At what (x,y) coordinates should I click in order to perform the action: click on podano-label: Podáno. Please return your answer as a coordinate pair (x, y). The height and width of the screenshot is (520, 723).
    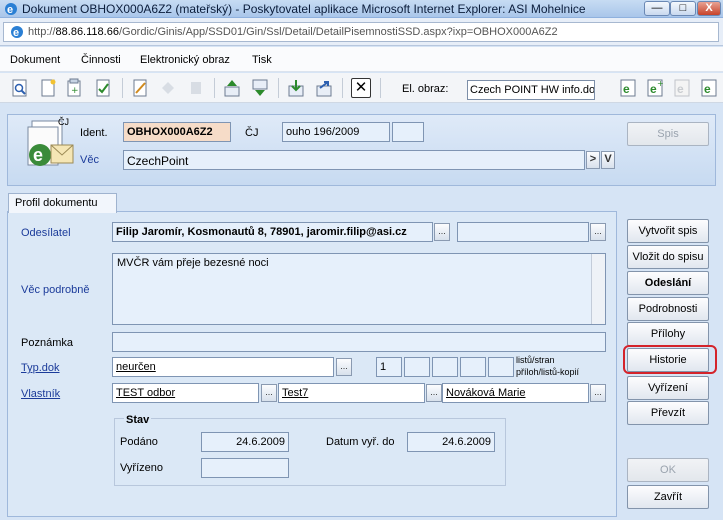
    Looking at the image, I should click on (139, 442).